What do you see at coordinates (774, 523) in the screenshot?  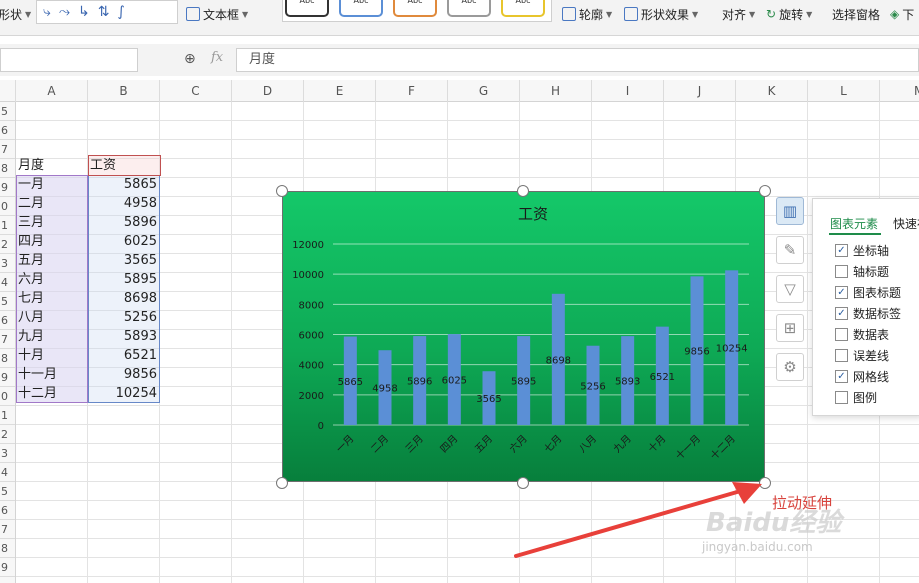 I see `watermark-brand: Baidu经验` at bounding box center [774, 523].